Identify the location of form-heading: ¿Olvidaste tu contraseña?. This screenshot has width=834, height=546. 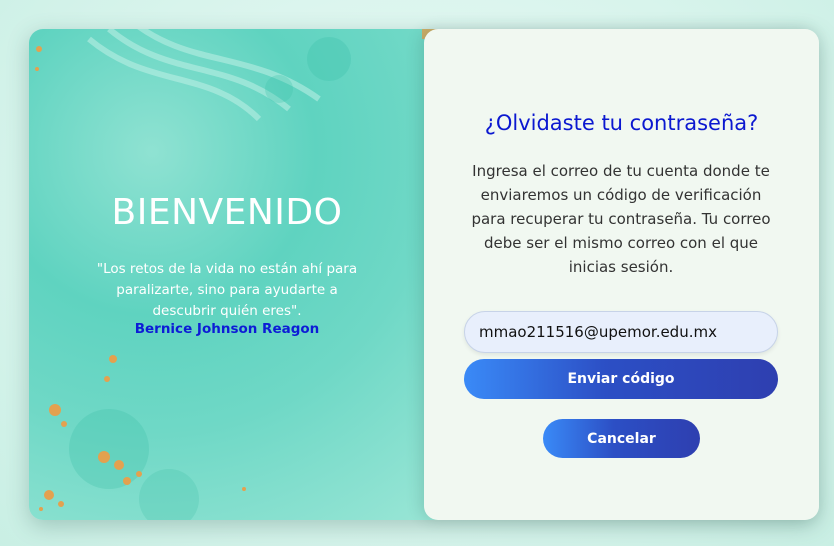
(621, 123).